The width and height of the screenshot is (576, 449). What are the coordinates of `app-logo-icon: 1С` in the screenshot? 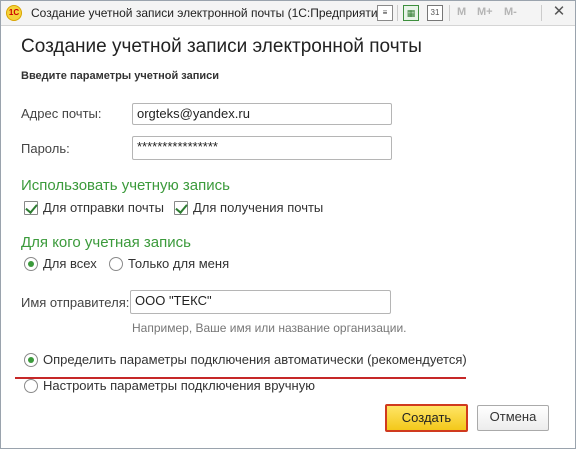 It's located at (14, 13).